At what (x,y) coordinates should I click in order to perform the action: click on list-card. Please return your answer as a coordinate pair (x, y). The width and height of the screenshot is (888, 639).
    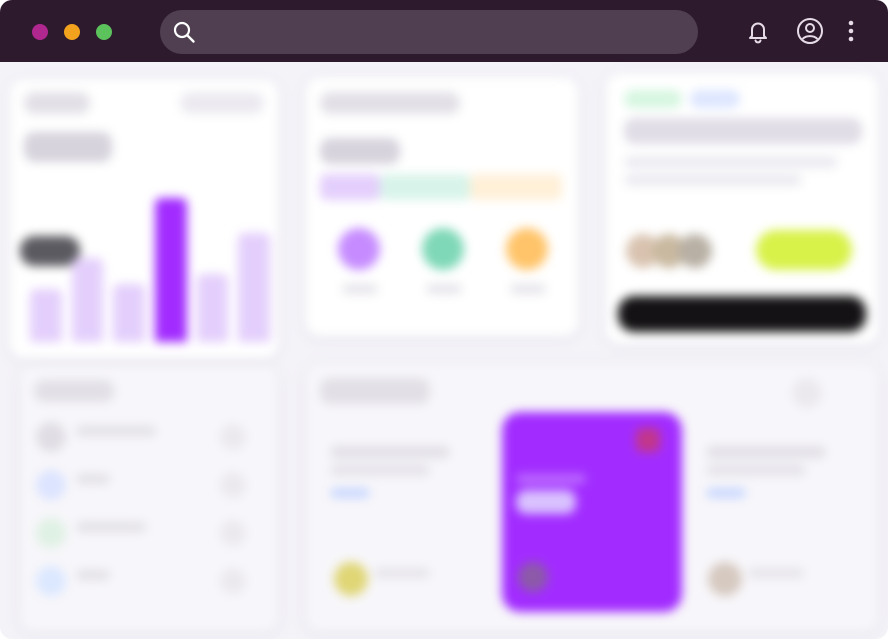
    Looking at the image, I should click on (149, 499).